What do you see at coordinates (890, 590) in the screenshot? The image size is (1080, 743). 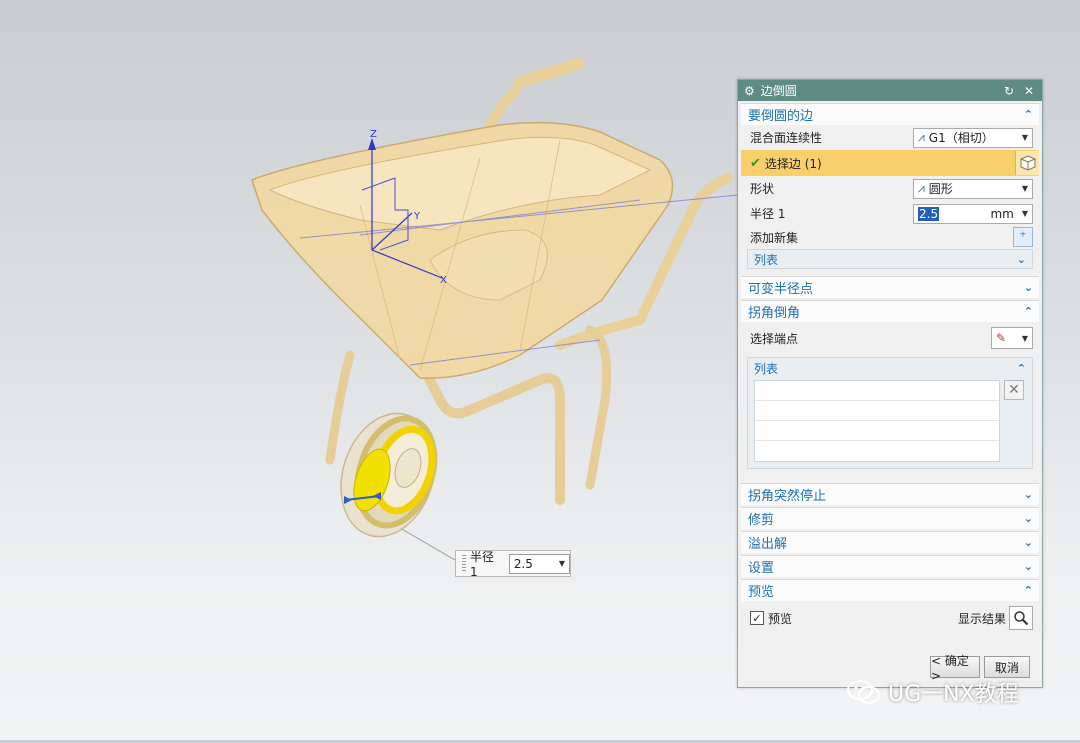 I see `section-preview-header: 预览 ⌃` at bounding box center [890, 590].